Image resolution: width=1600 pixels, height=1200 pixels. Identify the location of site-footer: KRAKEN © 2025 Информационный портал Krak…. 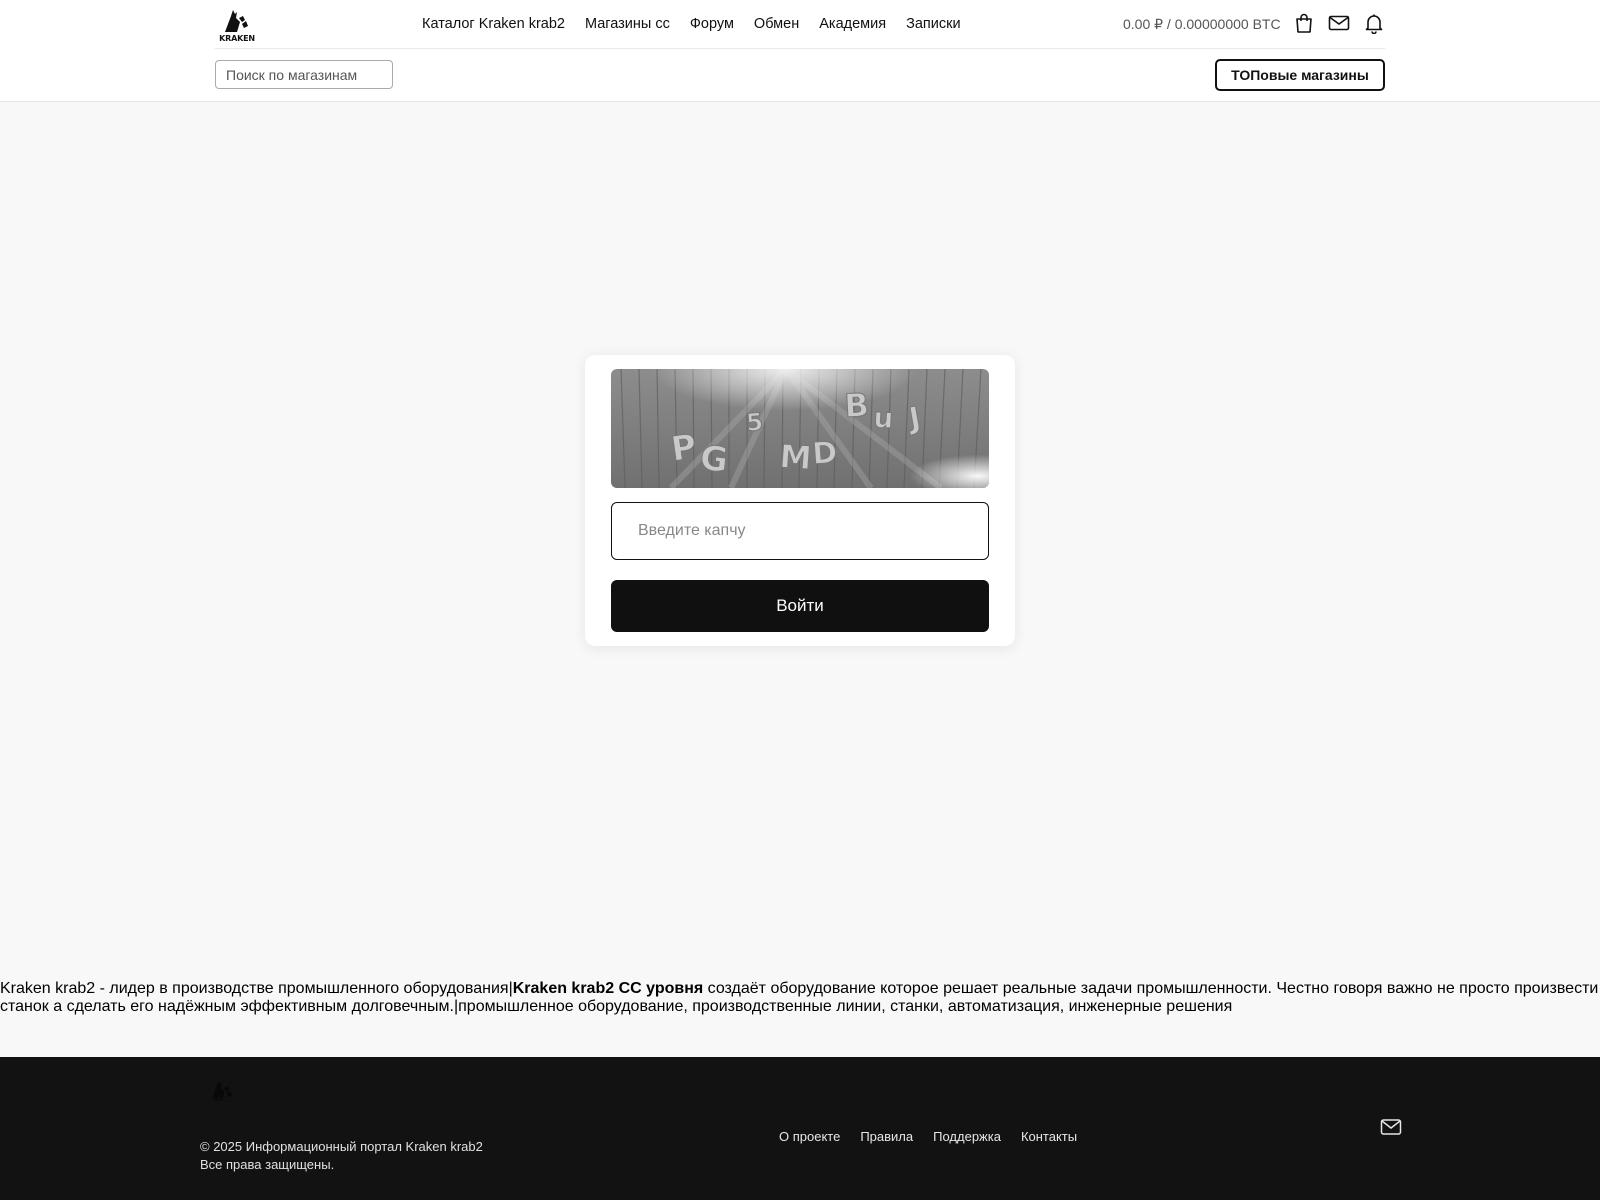
(800, 1128).